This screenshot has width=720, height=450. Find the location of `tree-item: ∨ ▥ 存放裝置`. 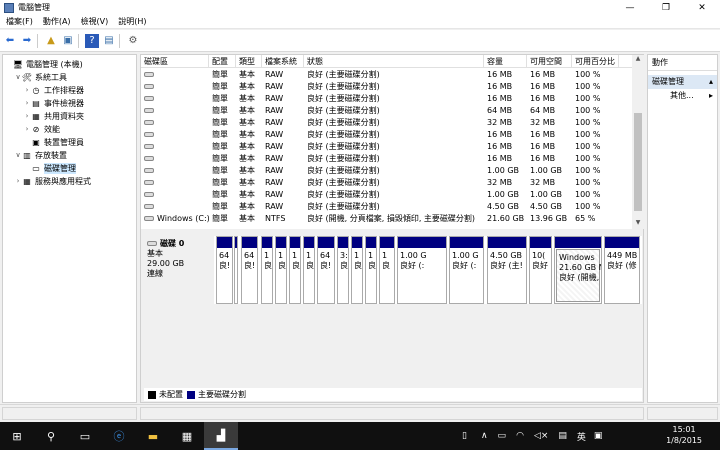

tree-item: ∨ ▥ 存放裝置 is located at coordinates (40, 155).